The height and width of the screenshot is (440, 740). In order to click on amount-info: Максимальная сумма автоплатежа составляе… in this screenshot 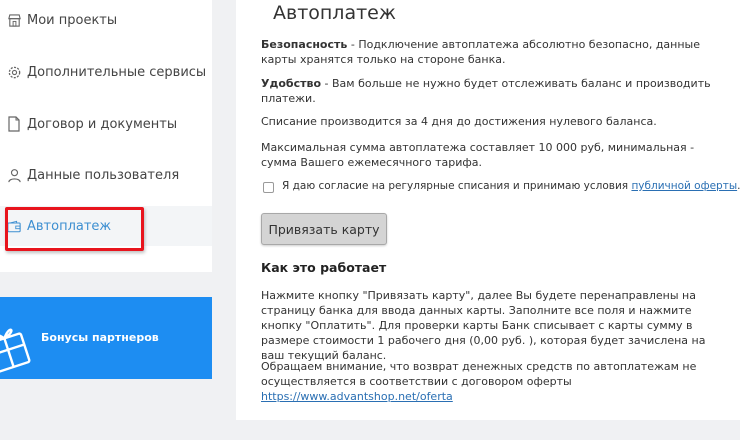, I will do `click(478, 155)`.